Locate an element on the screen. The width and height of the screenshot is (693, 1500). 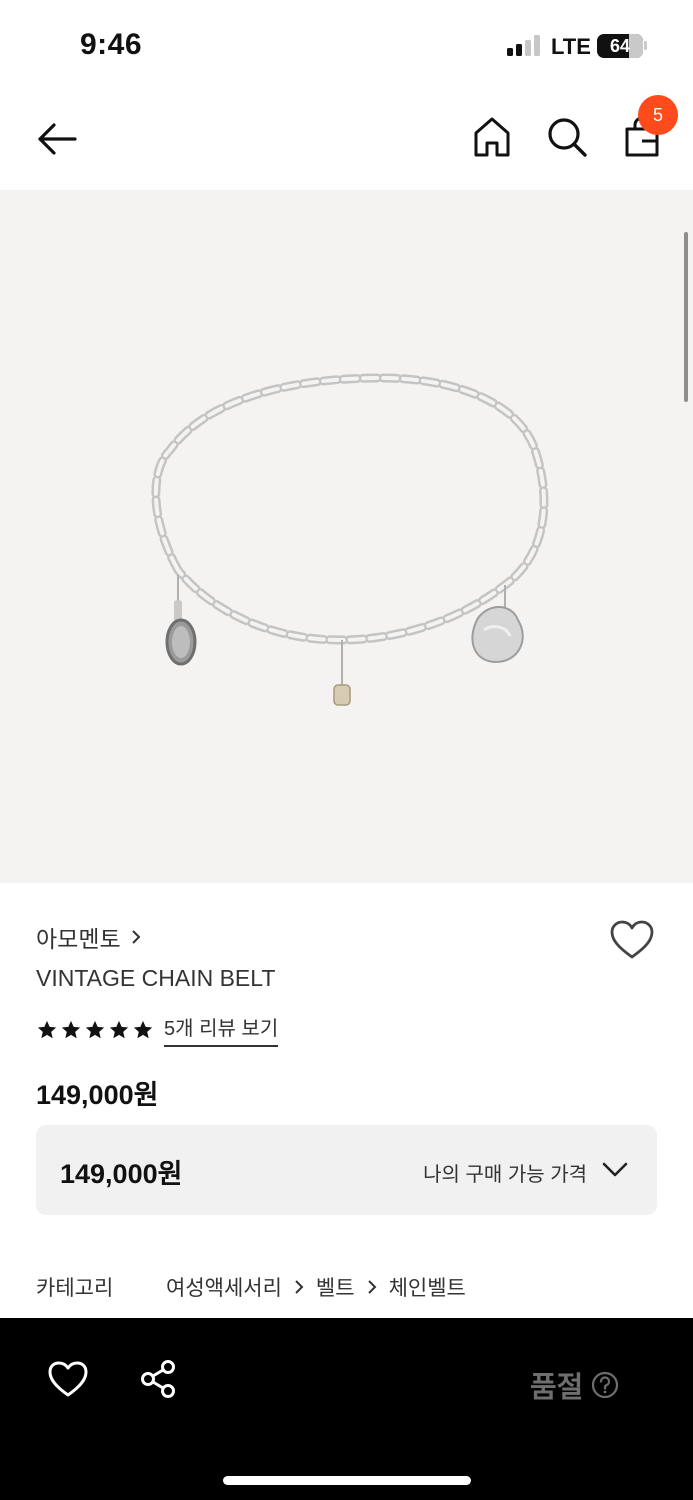
image-scroll-indicator is located at coordinates (686, 317).